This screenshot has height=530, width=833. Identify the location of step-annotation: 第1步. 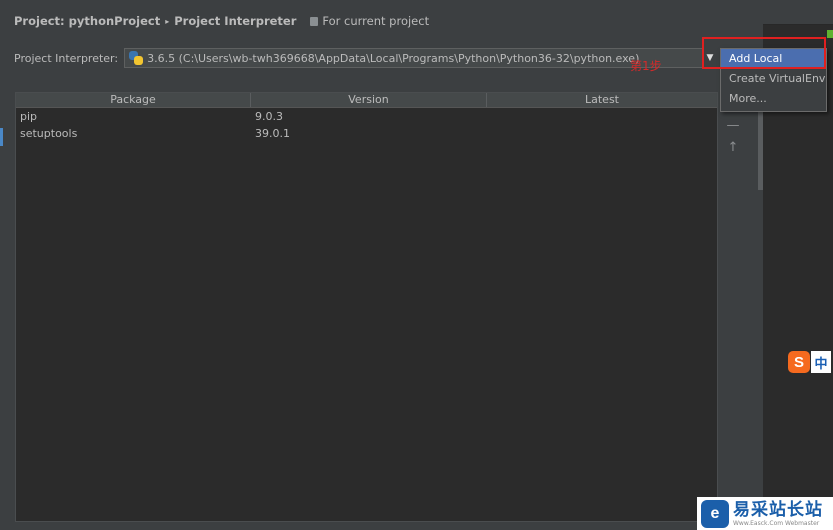
(646, 66).